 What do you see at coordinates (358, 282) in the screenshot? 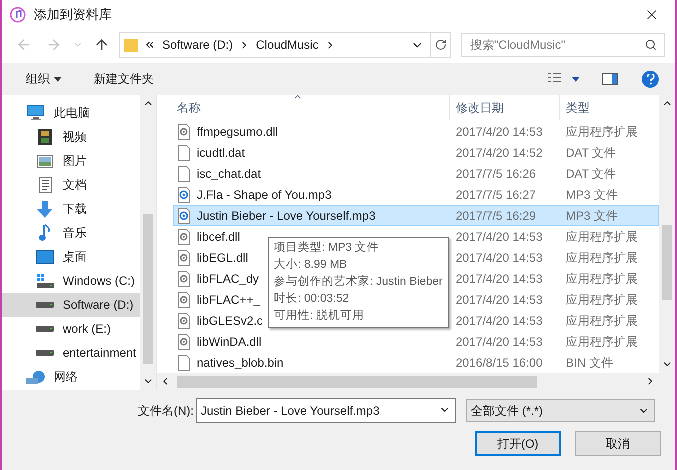
I see `tooltip-line: 参与创作的艺术家: Justin Bieber` at bounding box center [358, 282].